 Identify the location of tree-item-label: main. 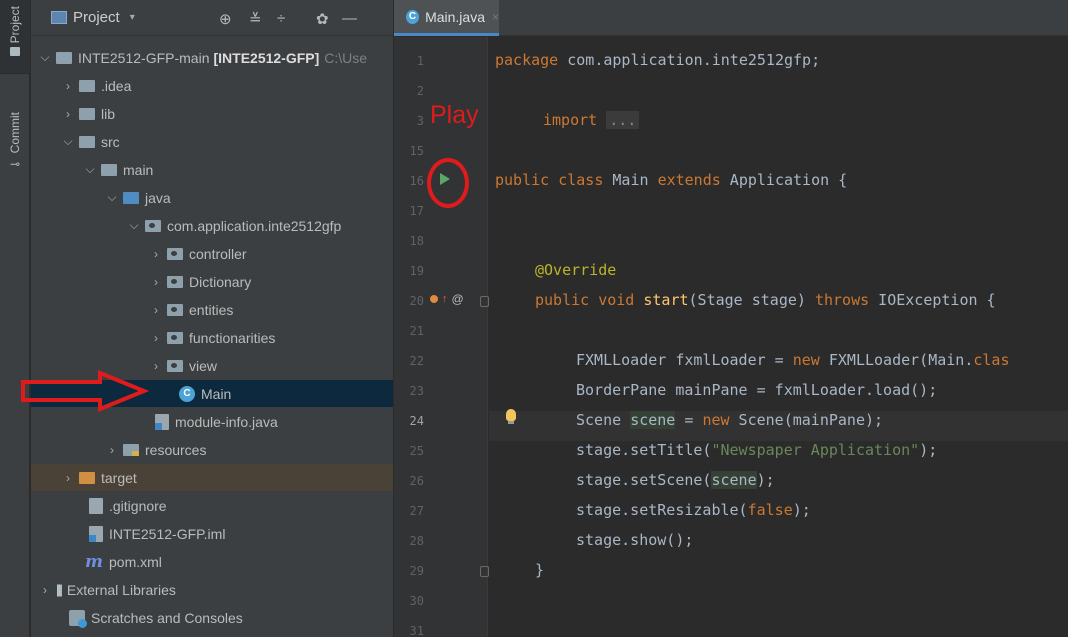
(138, 169).